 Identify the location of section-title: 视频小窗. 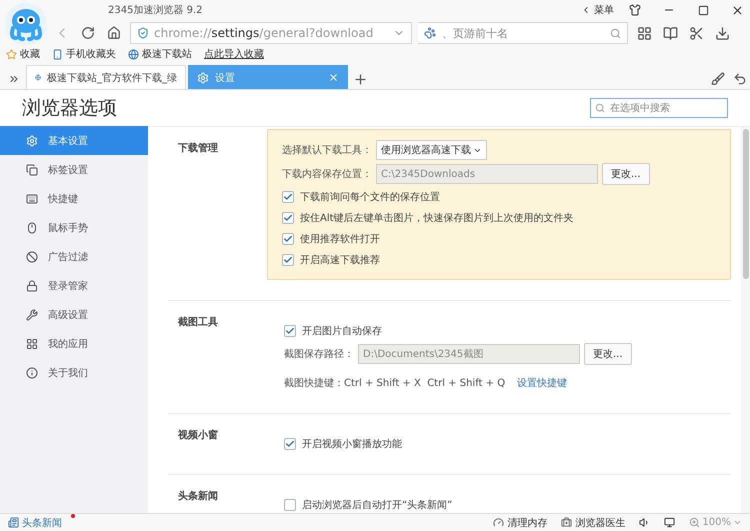
(197, 435).